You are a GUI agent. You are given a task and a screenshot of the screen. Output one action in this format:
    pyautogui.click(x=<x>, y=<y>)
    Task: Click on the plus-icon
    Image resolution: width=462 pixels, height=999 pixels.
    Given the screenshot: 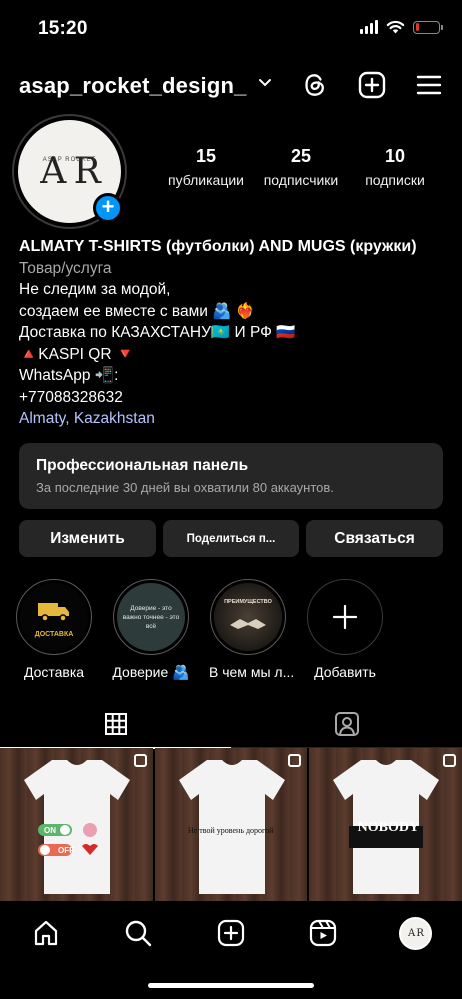 What is the action you would take?
    pyautogui.click(x=345, y=617)
    